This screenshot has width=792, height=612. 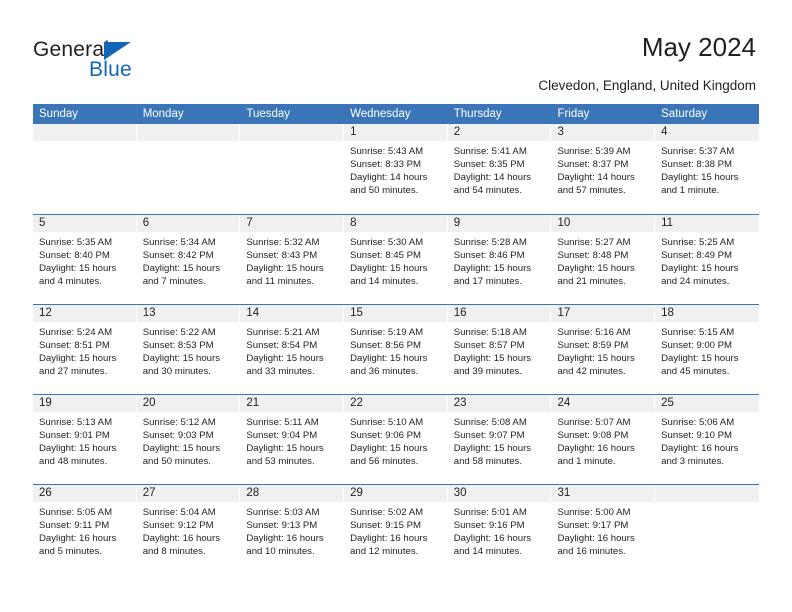 What do you see at coordinates (594, 151) in the screenshot?
I see `day-detail-line: Sunrise: 5:39 AM` at bounding box center [594, 151].